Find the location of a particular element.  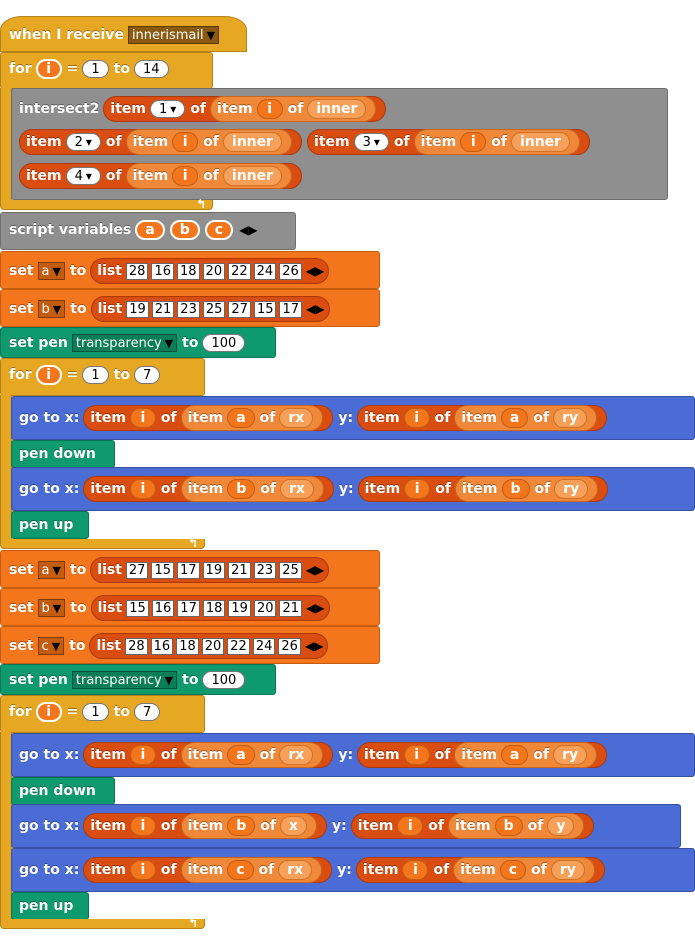

item-var-of-list: item a of ry is located at coordinates (526, 418).